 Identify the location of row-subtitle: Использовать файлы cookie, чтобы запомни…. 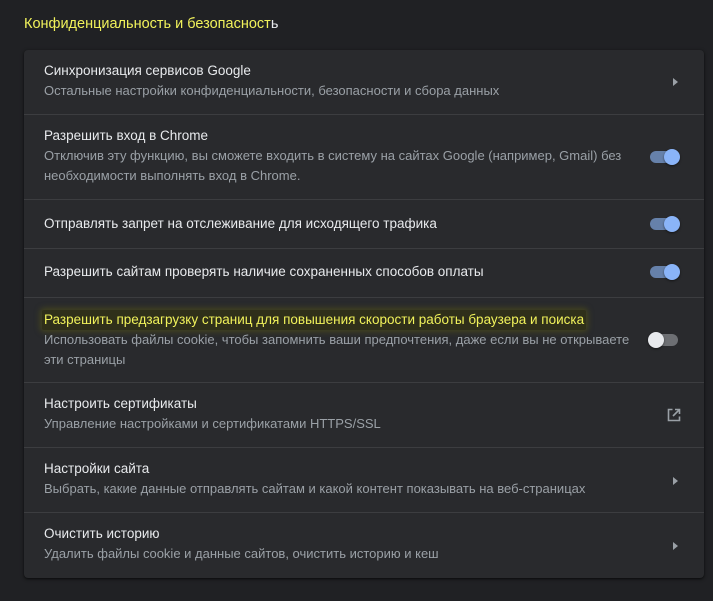
(337, 349).